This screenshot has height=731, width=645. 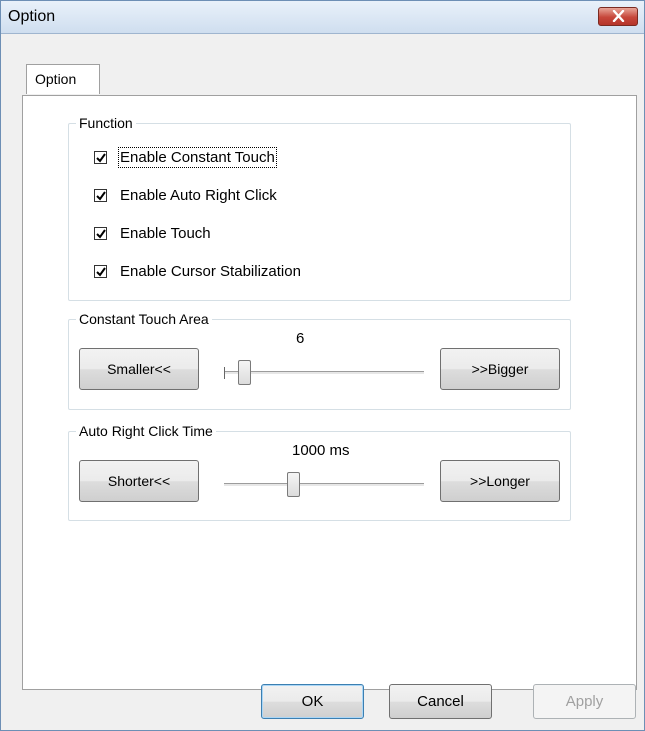 What do you see at coordinates (198, 195) in the screenshot?
I see `enable-auto-right-click-label: Enable Auto Right Click` at bounding box center [198, 195].